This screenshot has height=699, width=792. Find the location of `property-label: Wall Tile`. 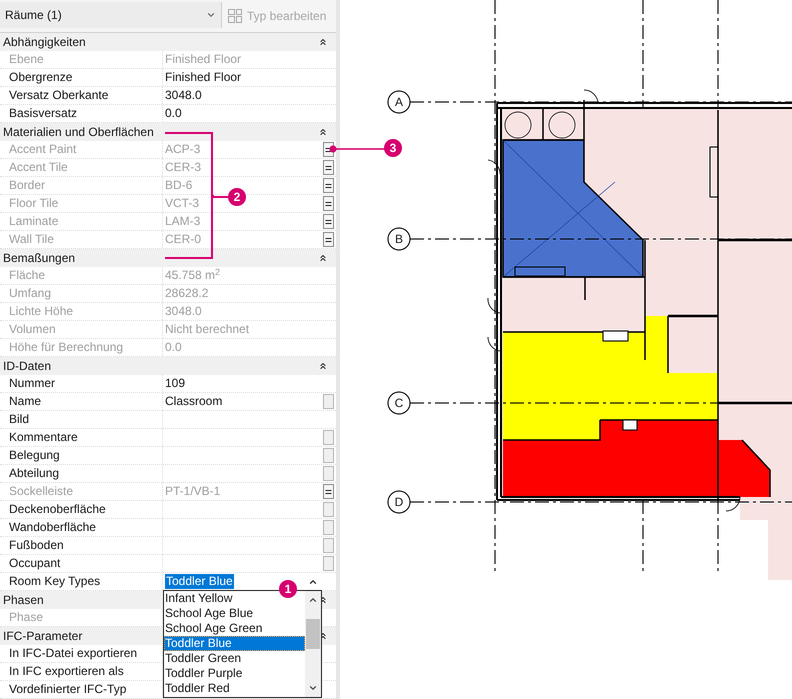

property-label: Wall Tile is located at coordinates (31, 239).